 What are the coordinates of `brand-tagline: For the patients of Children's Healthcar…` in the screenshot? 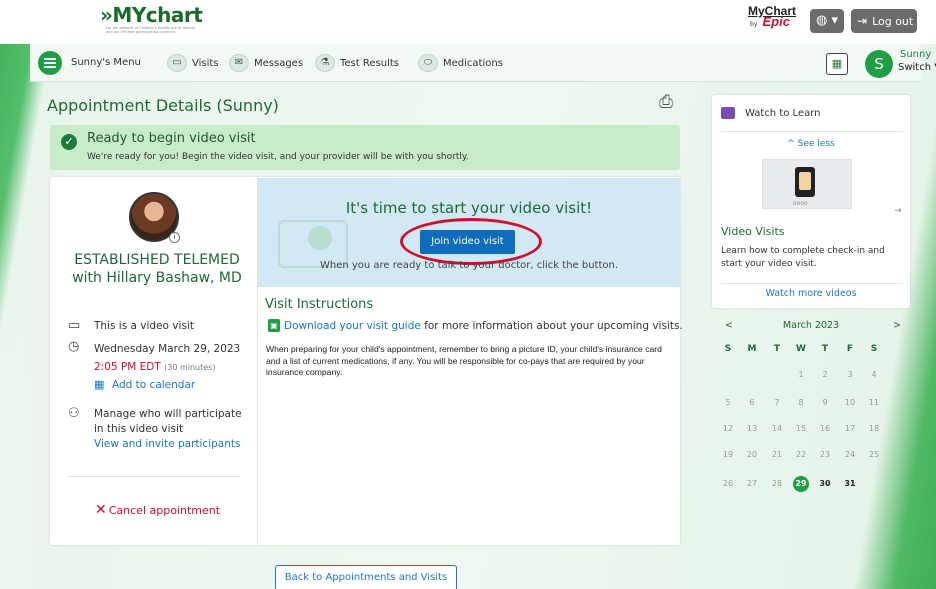 It's located at (151, 30).